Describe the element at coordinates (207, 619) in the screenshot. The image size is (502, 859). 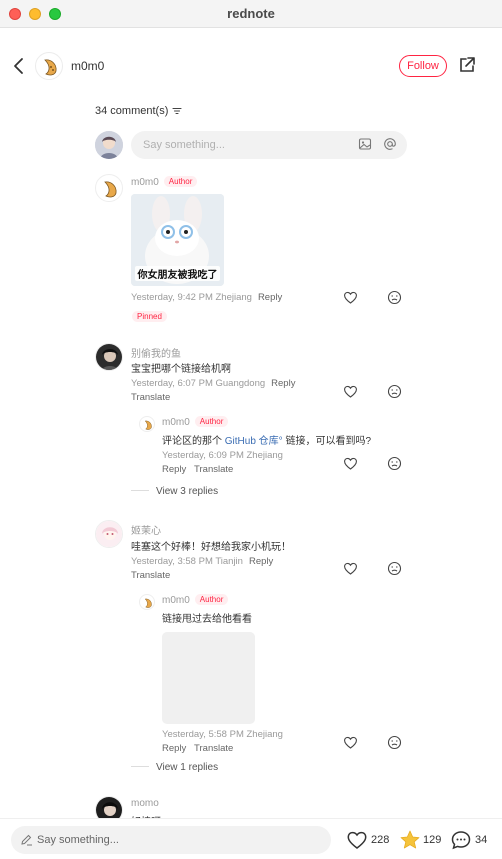
I see `reply-text: 链接甩过去给他看看` at that location.